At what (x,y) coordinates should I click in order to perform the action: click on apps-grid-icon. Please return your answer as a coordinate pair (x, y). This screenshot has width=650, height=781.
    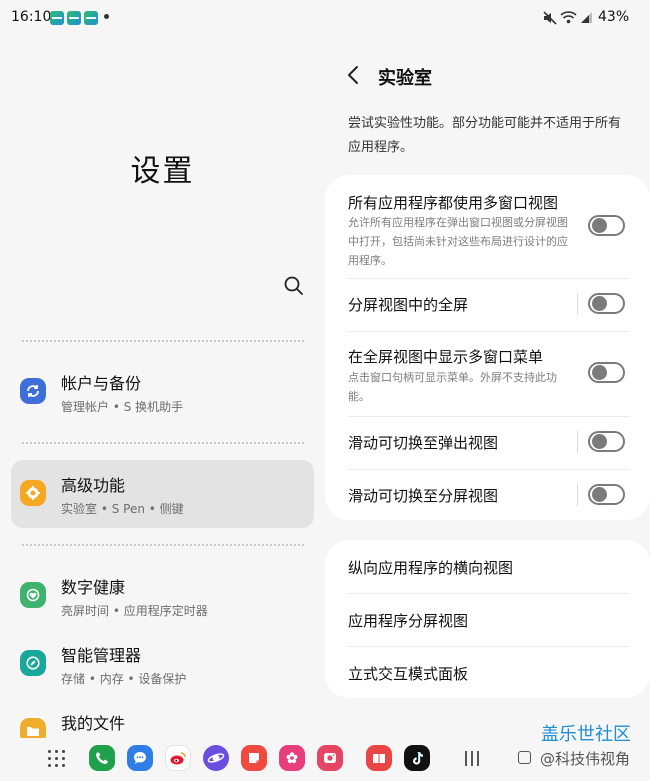
    Looking at the image, I should click on (56, 758).